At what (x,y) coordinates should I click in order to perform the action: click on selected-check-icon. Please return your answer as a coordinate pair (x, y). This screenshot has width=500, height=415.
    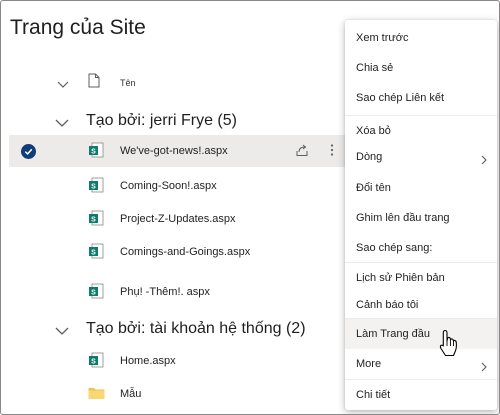
    Looking at the image, I should click on (28, 151).